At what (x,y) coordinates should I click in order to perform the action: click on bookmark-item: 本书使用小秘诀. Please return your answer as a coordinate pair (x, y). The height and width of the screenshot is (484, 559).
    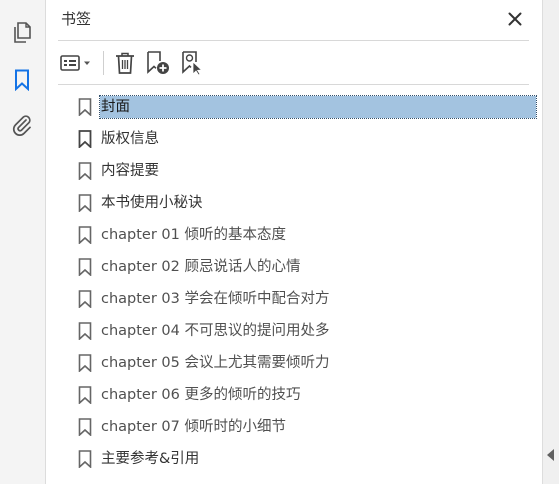
    Looking at the image, I should click on (294, 203).